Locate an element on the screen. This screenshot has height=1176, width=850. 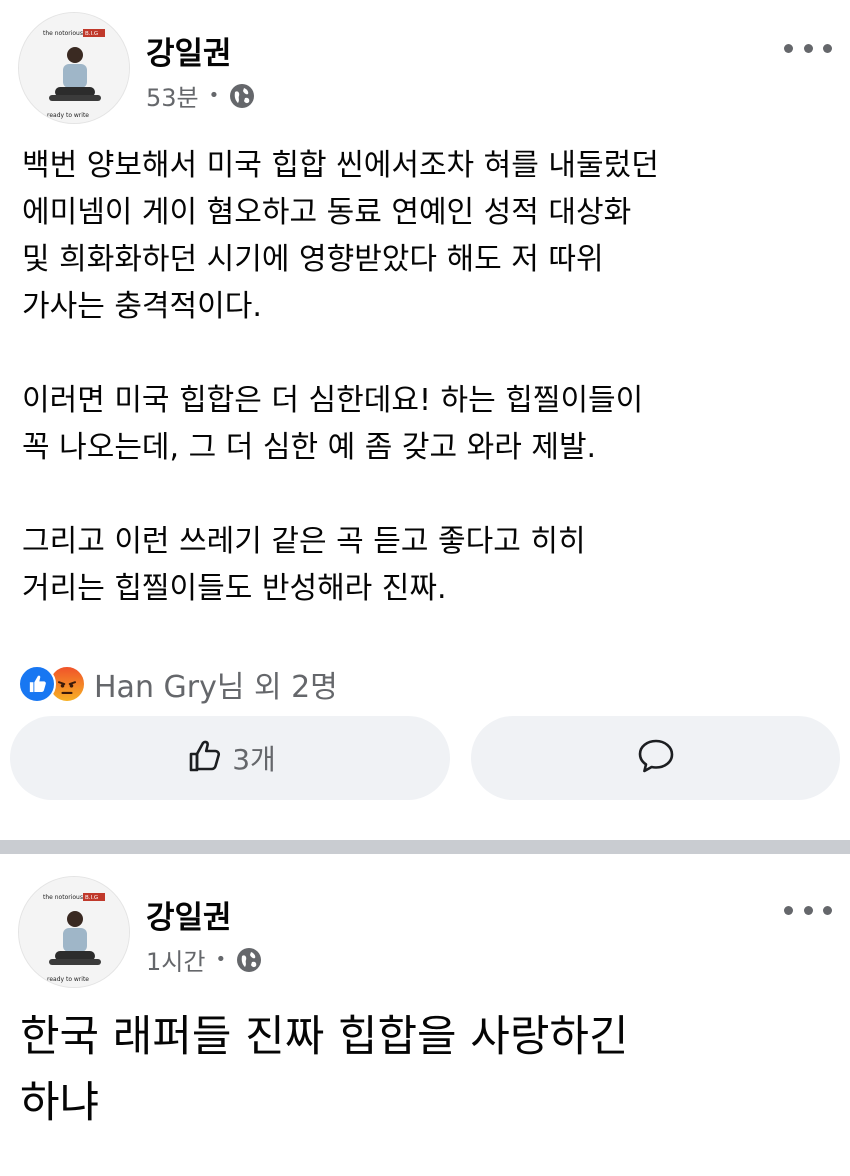
feed-separator is located at coordinates (425, 847).